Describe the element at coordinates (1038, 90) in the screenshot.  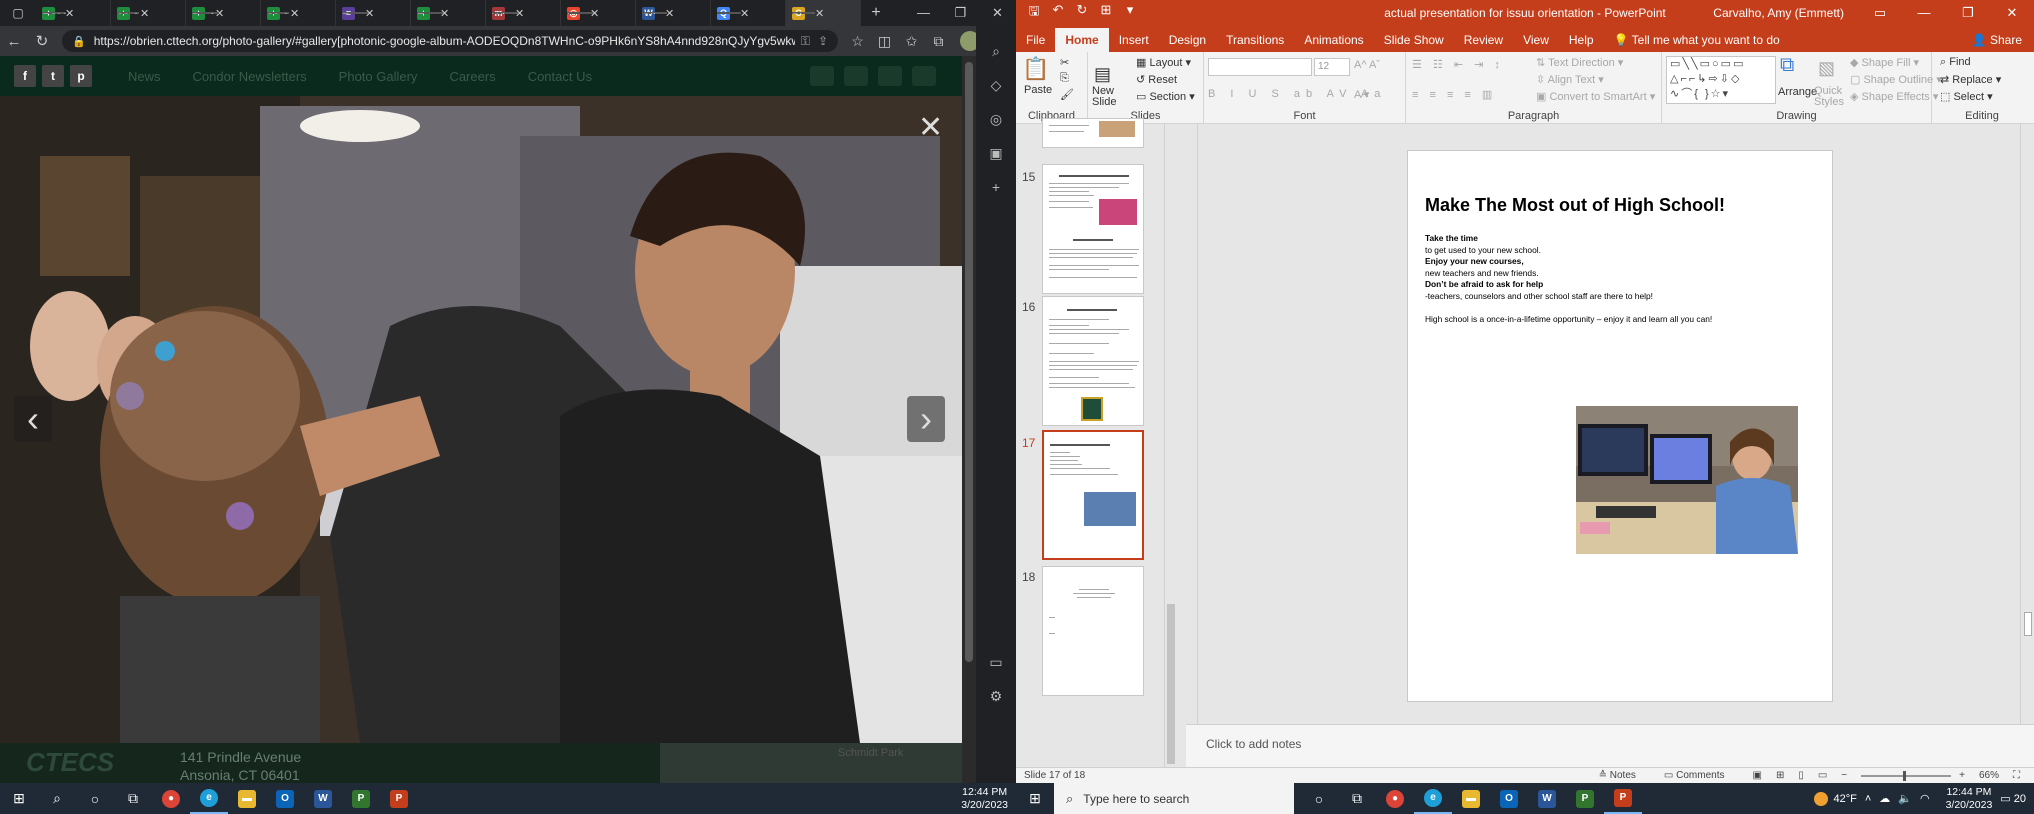
I see `paste-button: Paste` at that location.